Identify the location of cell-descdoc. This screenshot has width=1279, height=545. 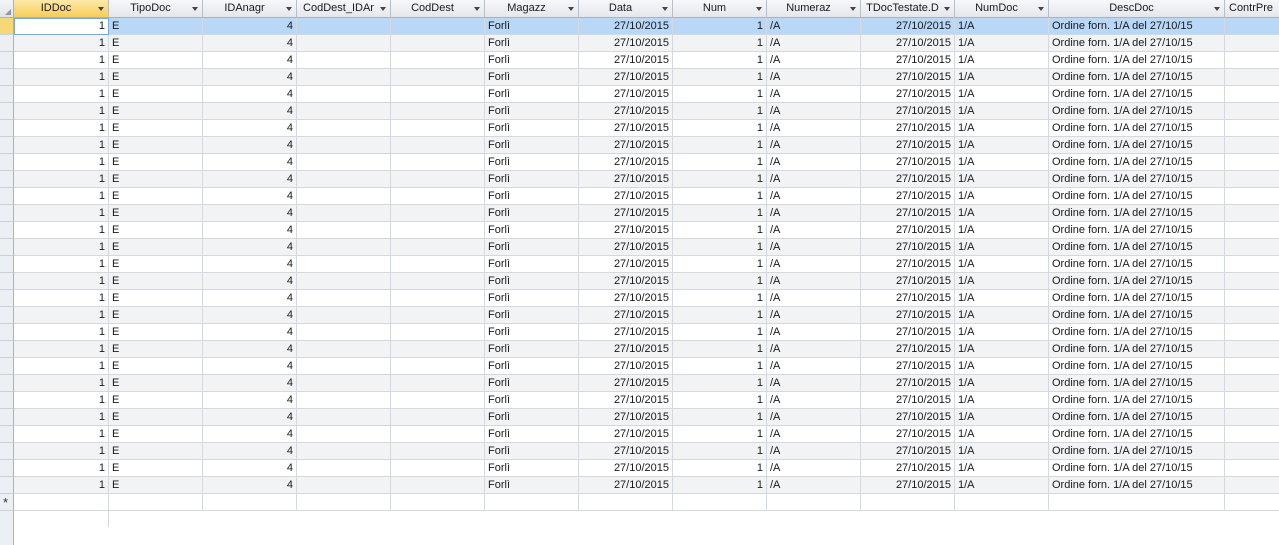
(1137, 502).